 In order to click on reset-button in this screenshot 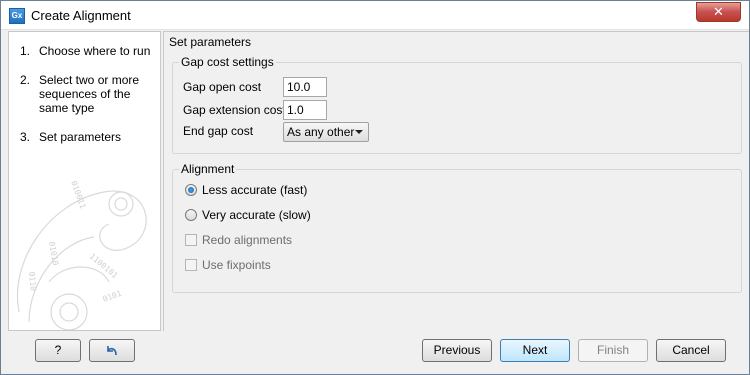, I will do `click(112, 350)`.